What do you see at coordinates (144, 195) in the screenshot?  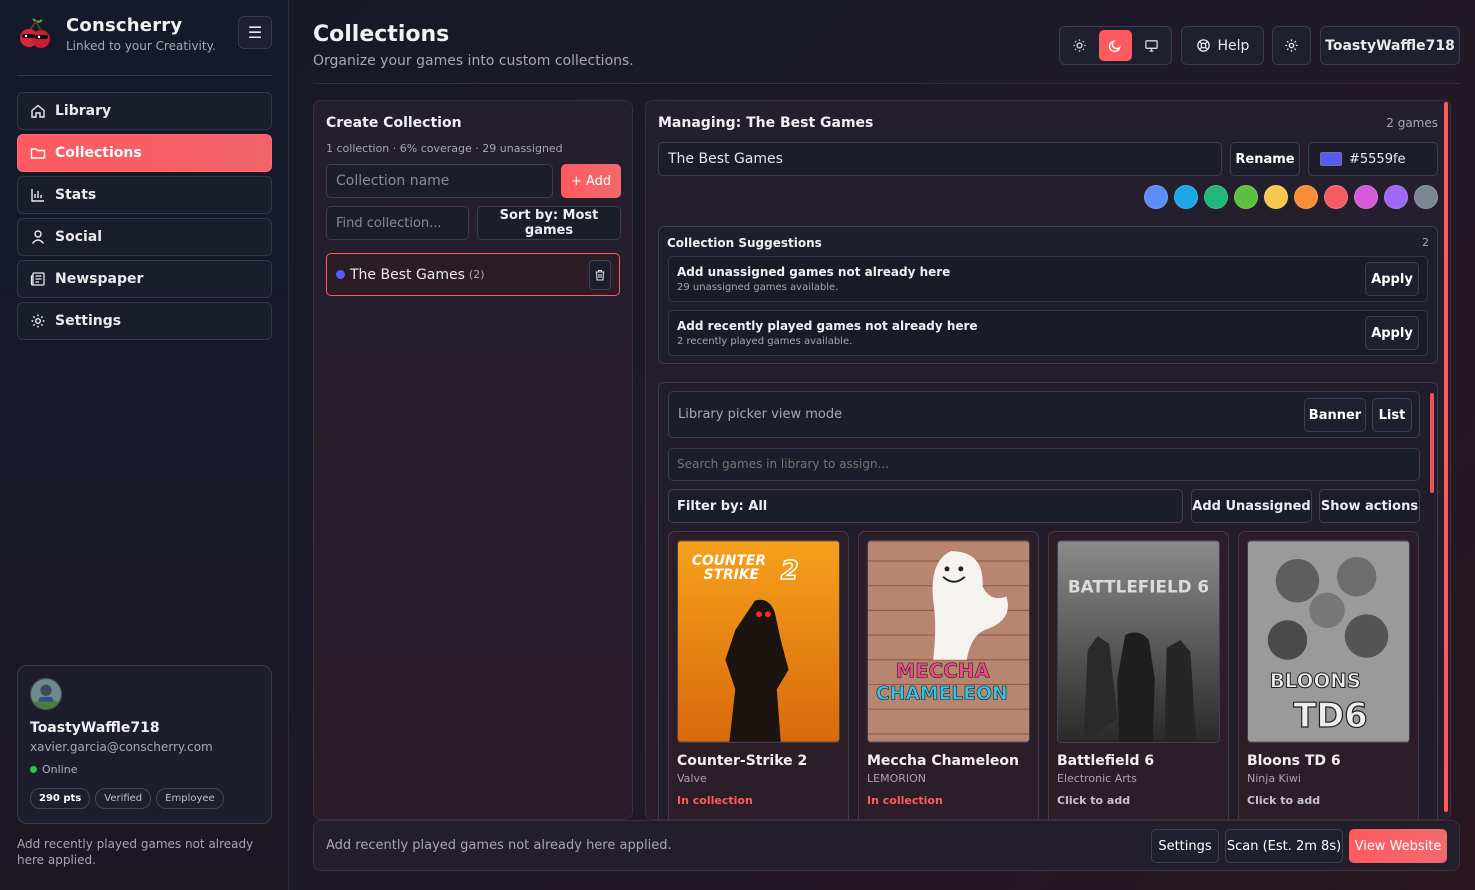 I see `sidebar-item-stats: Stats` at bounding box center [144, 195].